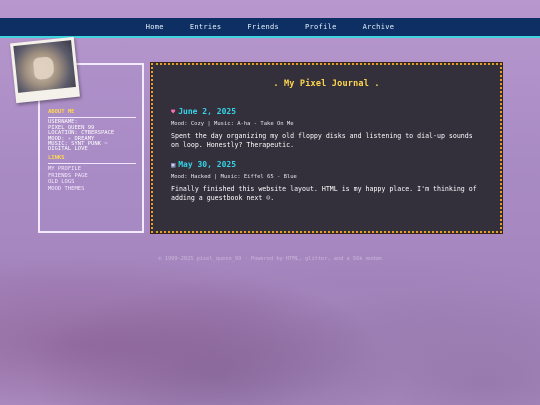  Describe the element at coordinates (234, 177) in the screenshot. I see `entry-mood: Mood: Hacked | Music: Eiffel 65 - Blue` at that location.